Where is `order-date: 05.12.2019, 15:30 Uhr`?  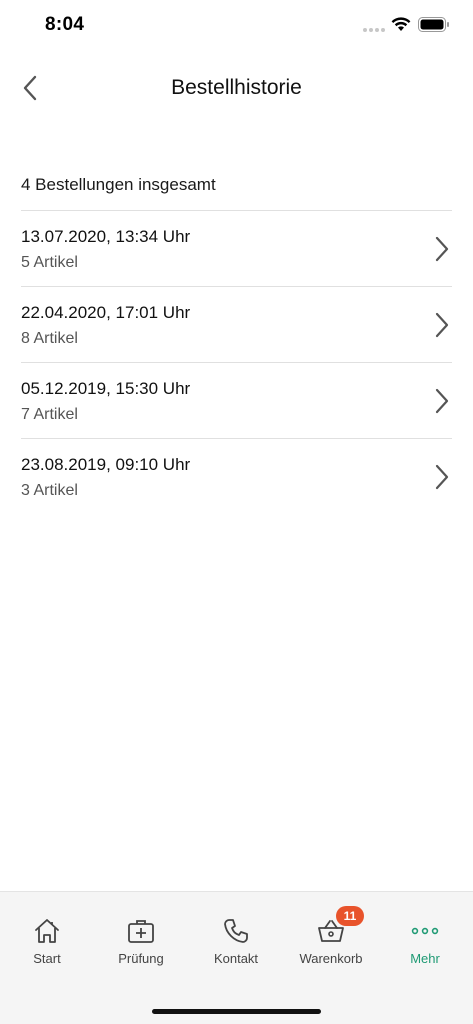
order-date: 05.12.2019, 15:30 Uhr is located at coordinates (106, 388).